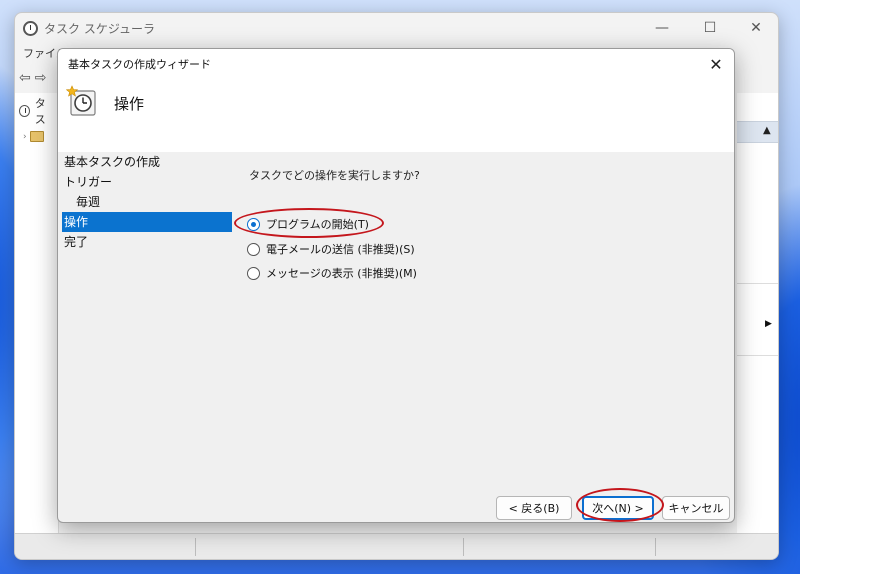  What do you see at coordinates (341, 273) in the screenshot?
I see `option-display-message-label: メッセージの表示 (非推奨)(M)` at bounding box center [341, 273].